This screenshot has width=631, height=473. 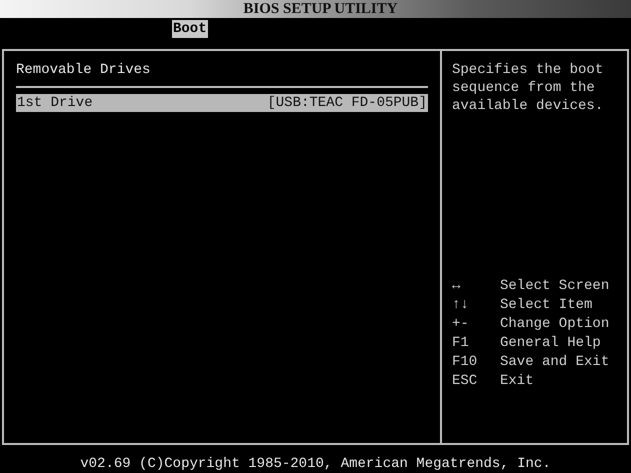 I want to click on menu-tab: Boot, so click(x=190, y=29).